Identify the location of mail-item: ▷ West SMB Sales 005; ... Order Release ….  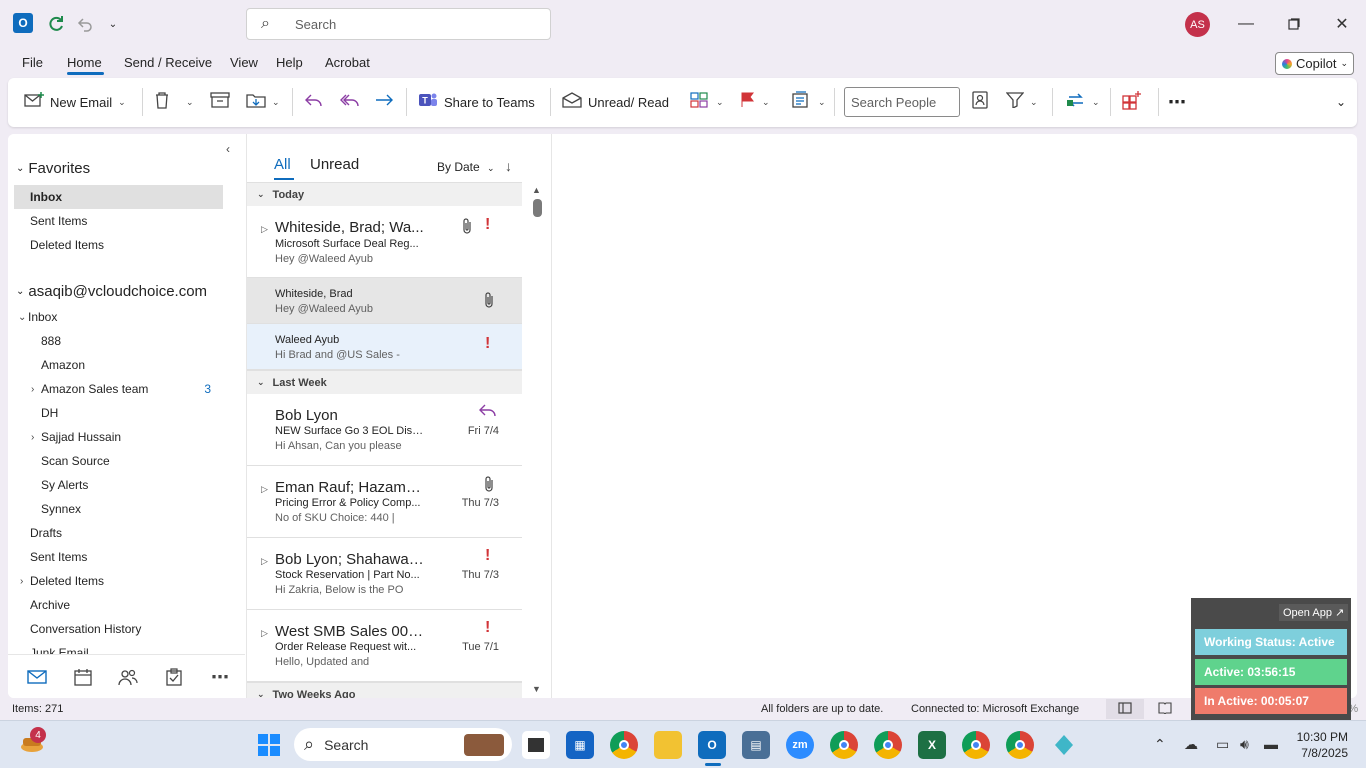
(384, 646).